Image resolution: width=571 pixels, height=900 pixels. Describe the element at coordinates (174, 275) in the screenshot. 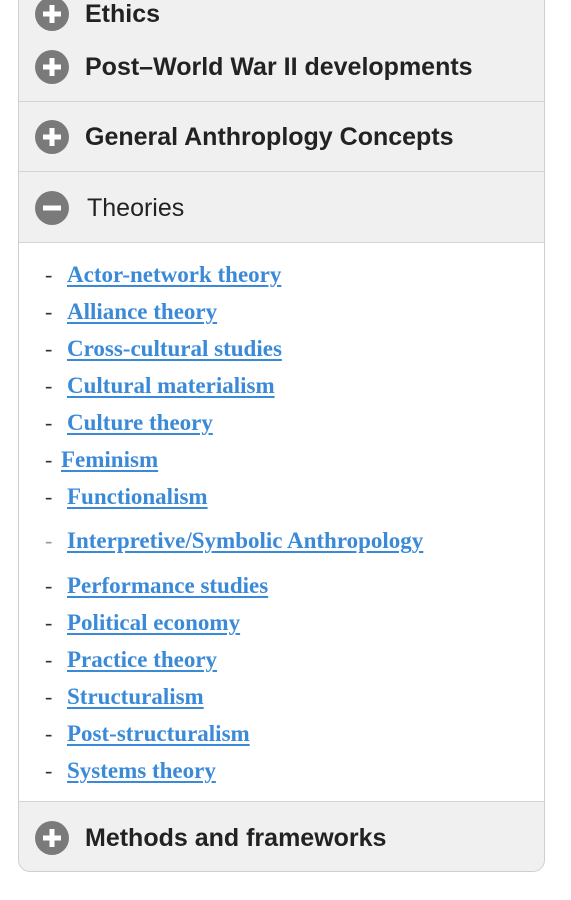

I see `theory-link: Actor-network theory` at that location.